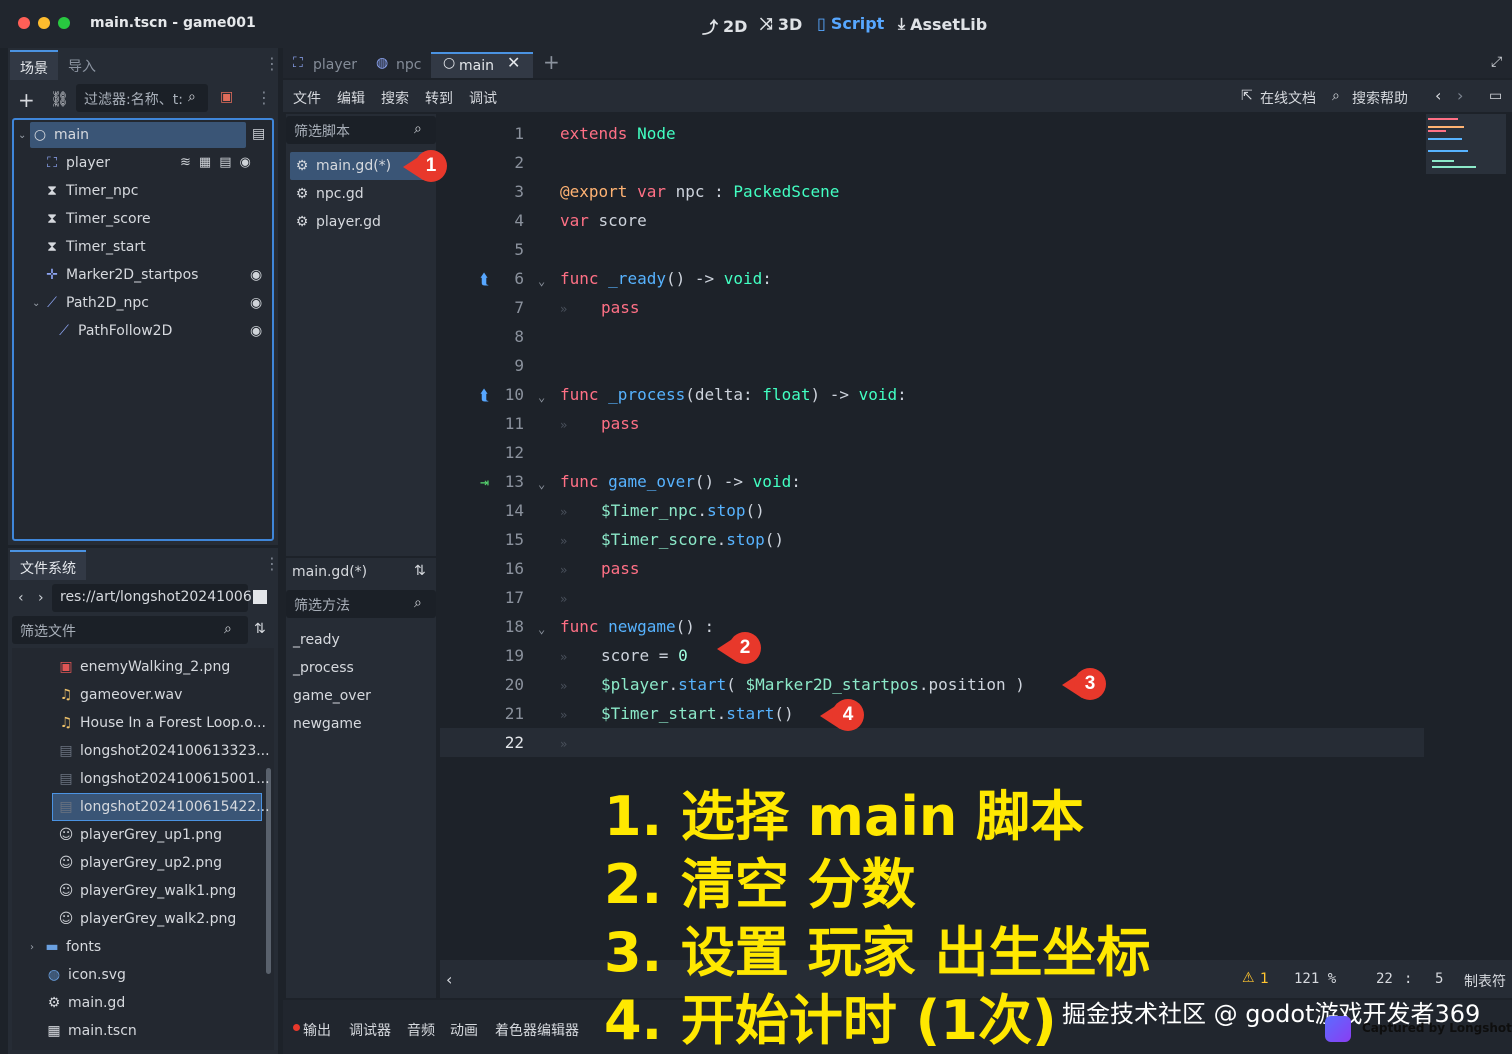  What do you see at coordinates (64, 23) in the screenshot?
I see `window-maximize-button` at bounding box center [64, 23].